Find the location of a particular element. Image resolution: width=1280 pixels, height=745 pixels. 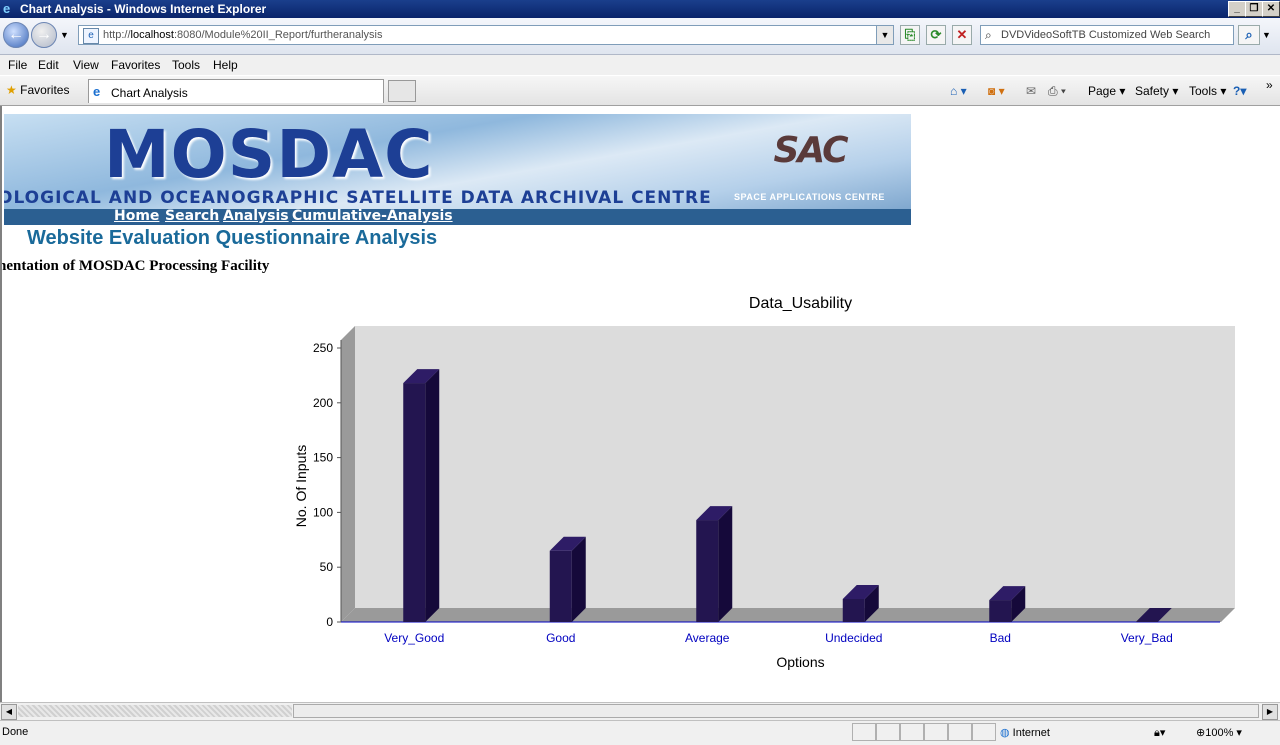

menu-edit: Edit is located at coordinates (48, 65).